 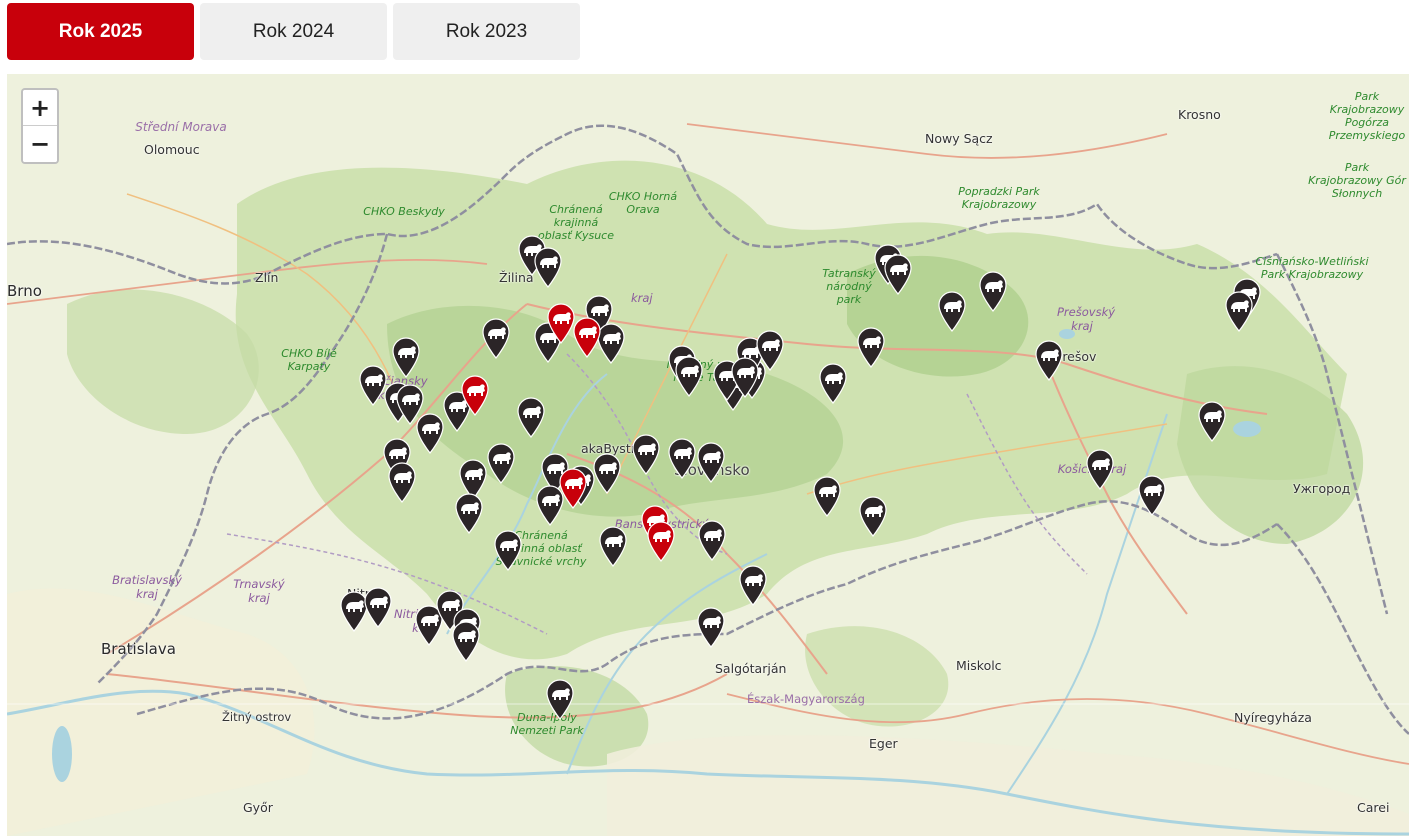 I want to click on city-label-miskolc: Miskolc, so click(x=979, y=665).